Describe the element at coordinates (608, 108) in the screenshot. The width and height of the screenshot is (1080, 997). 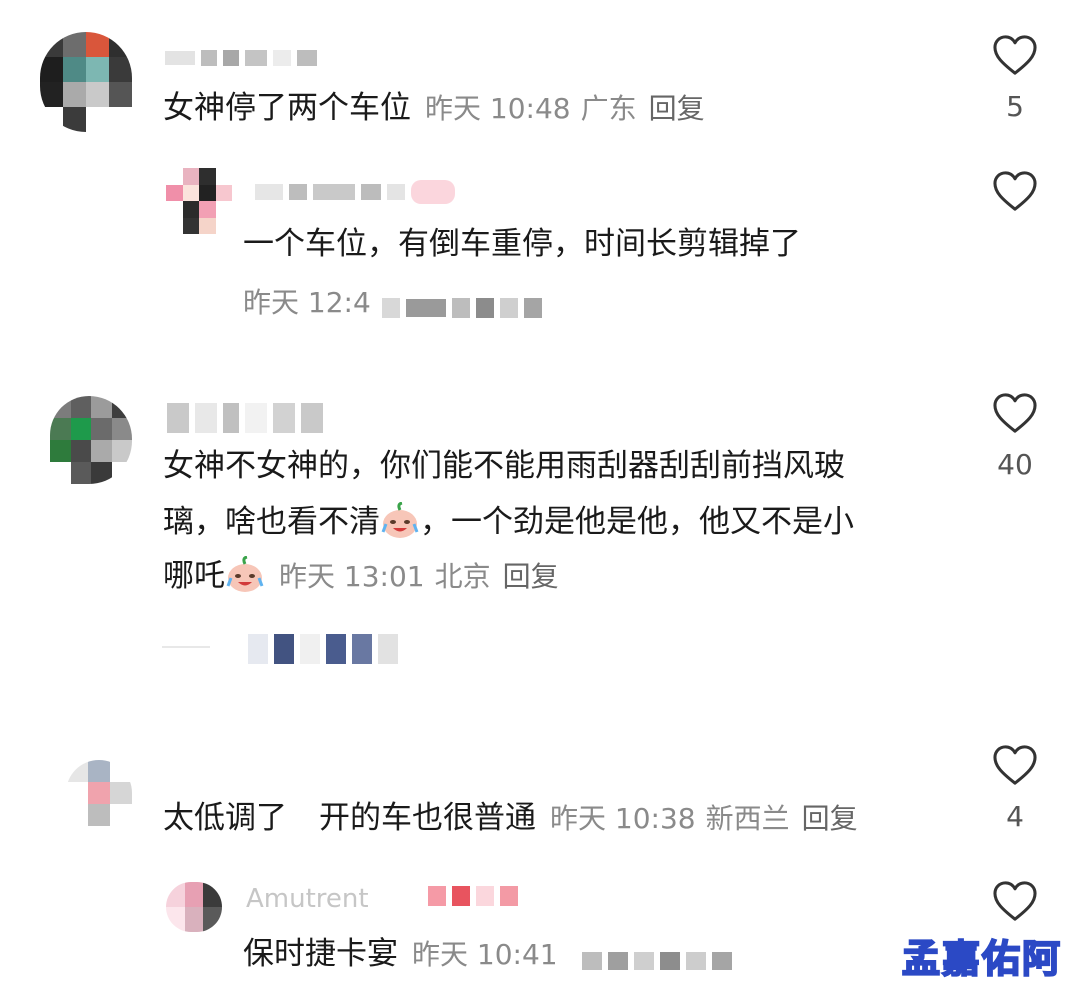
I see `comment-location: 广东` at that location.